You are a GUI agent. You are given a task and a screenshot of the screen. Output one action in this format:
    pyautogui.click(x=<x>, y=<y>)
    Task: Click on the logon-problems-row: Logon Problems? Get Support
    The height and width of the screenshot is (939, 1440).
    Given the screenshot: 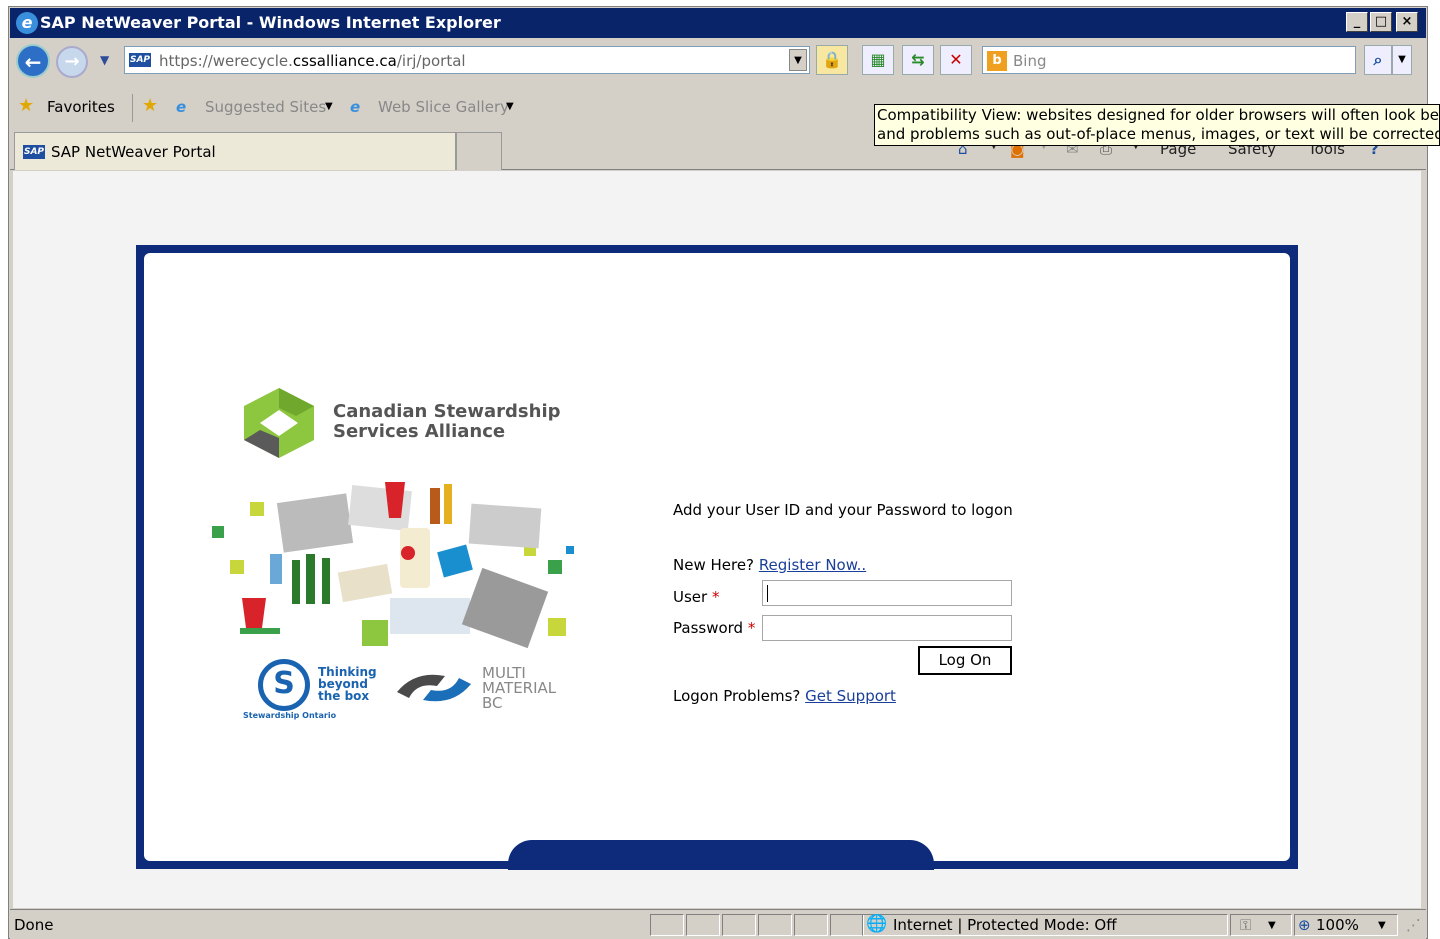 What is the action you would take?
    pyautogui.click(x=784, y=696)
    